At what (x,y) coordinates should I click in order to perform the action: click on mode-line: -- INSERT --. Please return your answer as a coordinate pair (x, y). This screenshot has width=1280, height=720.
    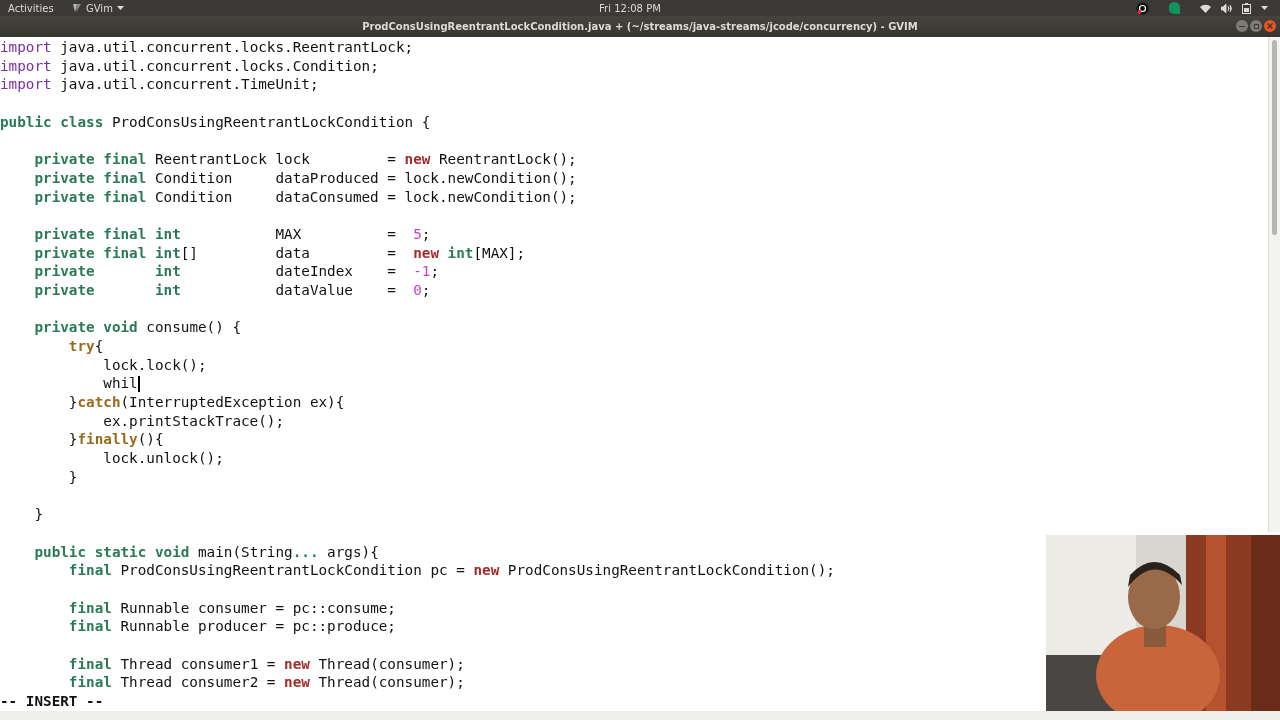
    Looking at the image, I should click on (52, 701).